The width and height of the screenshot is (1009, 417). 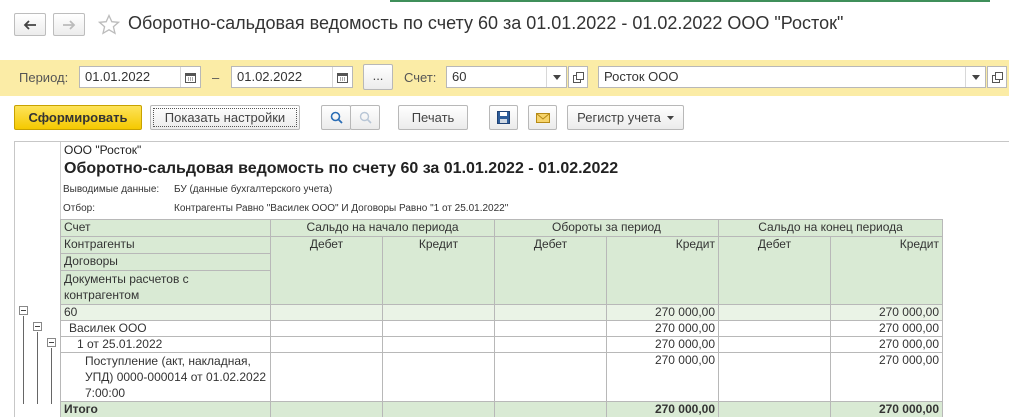 What do you see at coordinates (44, 77) in the screenshot?
I see `period-label: Период:` at bounding box center [44, 77].